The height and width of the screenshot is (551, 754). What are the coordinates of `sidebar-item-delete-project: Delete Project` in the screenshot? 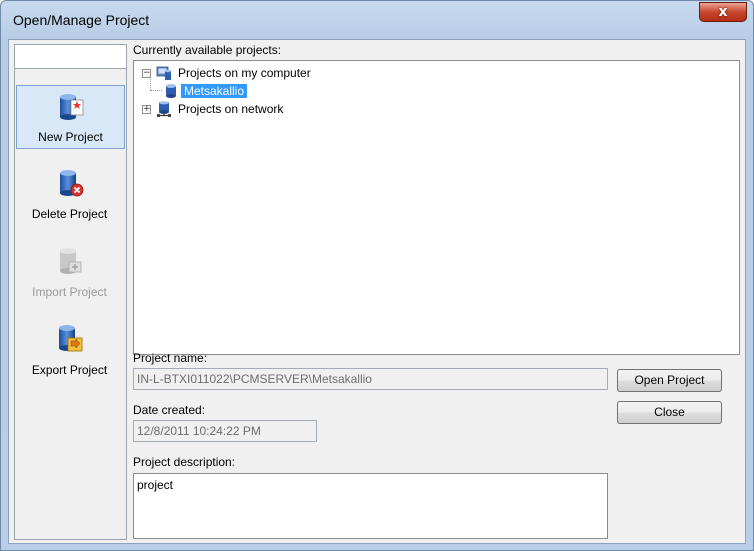 It's located at (70, 195).